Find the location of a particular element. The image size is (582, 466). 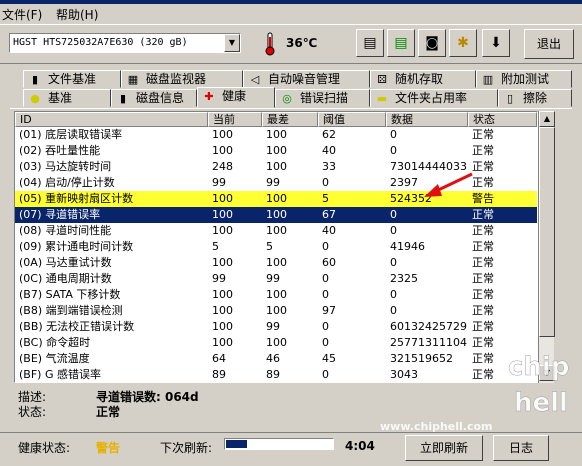

table-row: (0A) 马达重试计数 100 100 60 0 正常 is located at coordinates (276, 263).